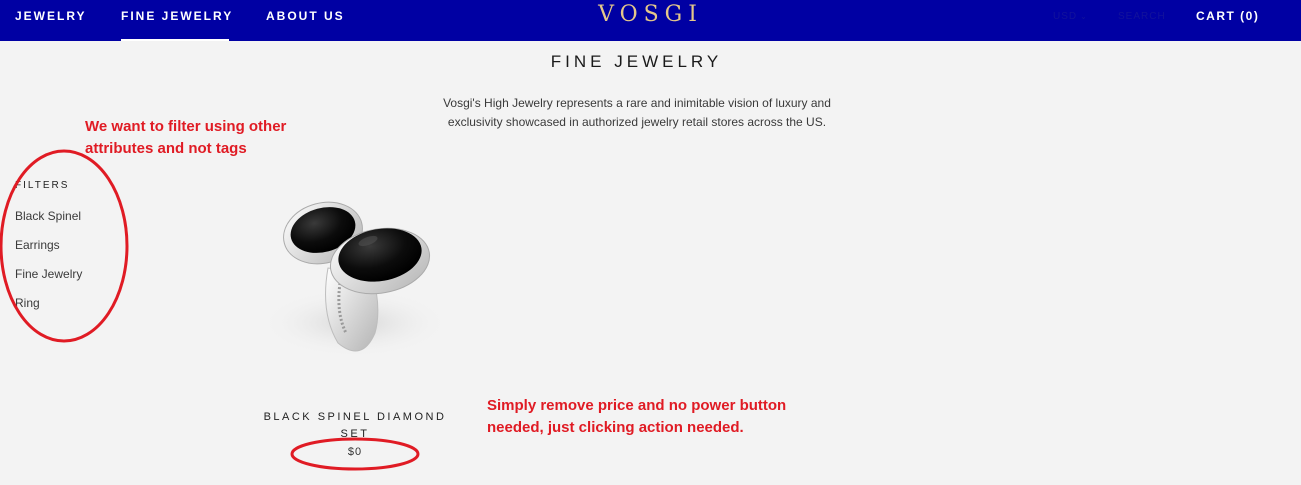 The height and width of the screenshot is (485, 1301). Describe the element at coordinates (1142, 16) in the screenshot. I see `search-link: SEARCH` at that location.